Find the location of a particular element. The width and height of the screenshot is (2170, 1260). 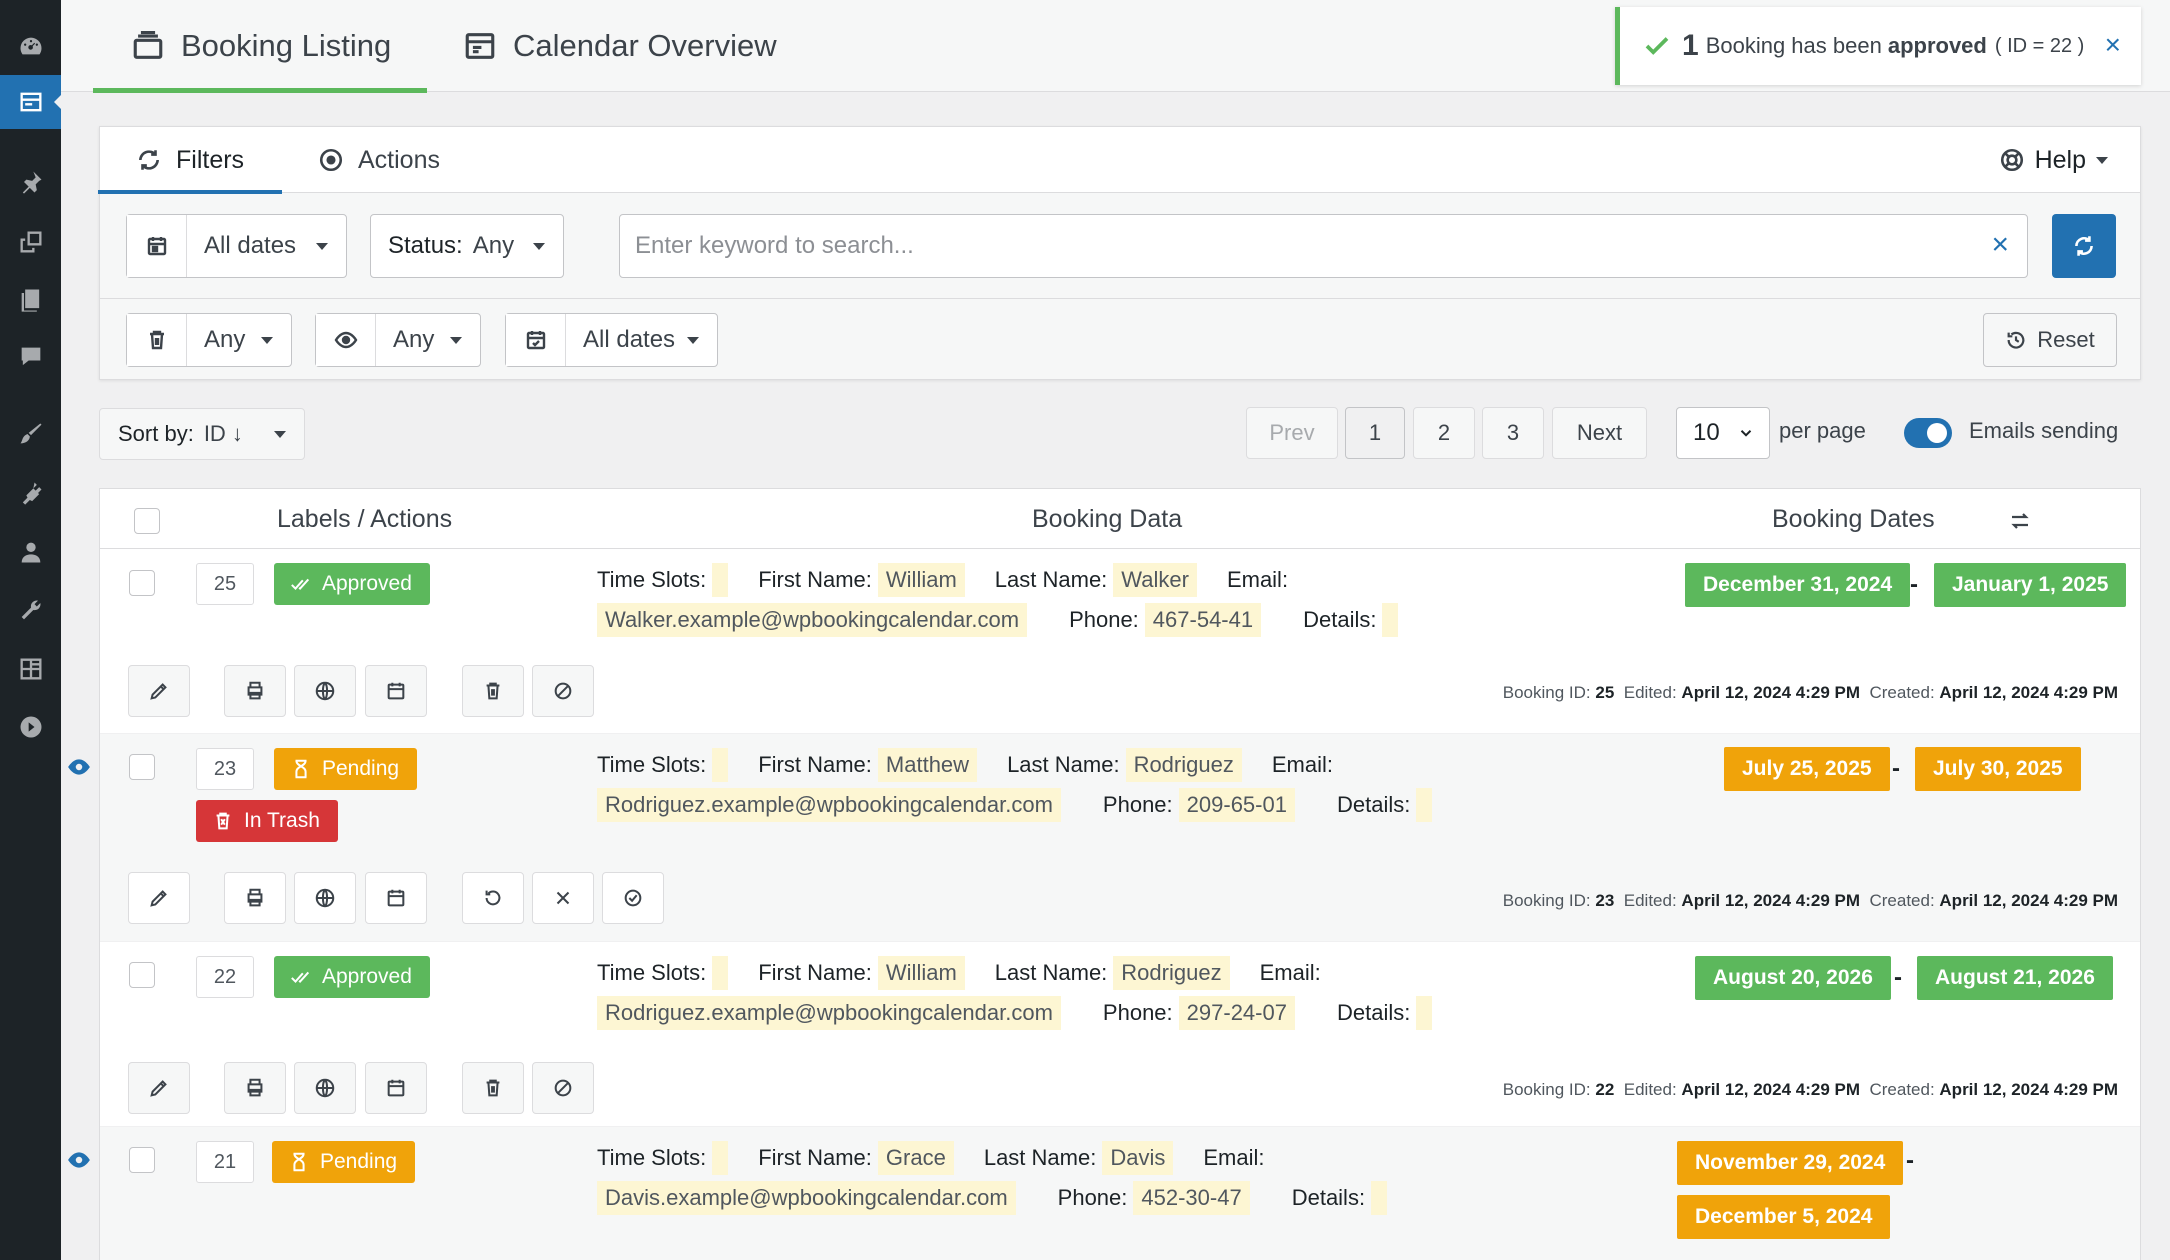

tab-actions: Actions is located at coordinates (379, 160).